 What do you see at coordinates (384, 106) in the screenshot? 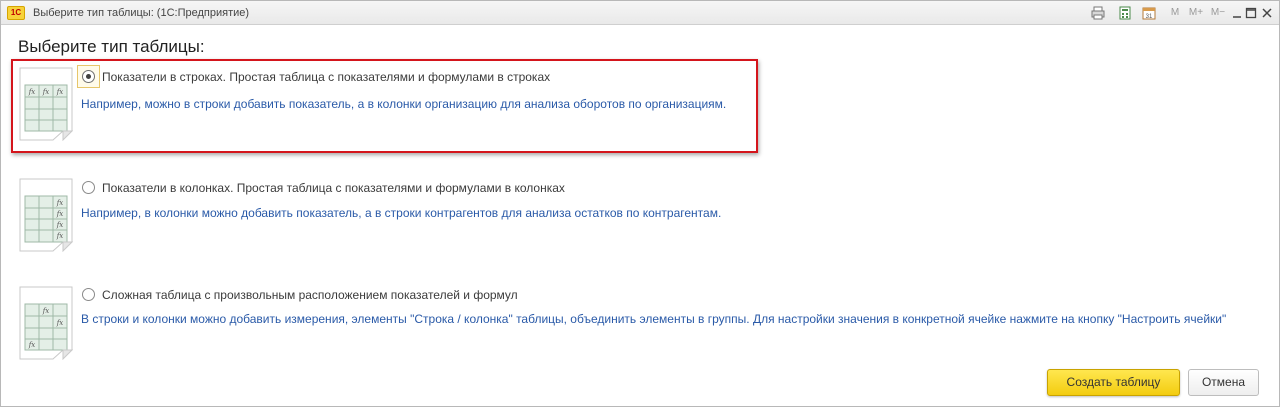
I see `selection-highlight` at bounding box center [384, 106].